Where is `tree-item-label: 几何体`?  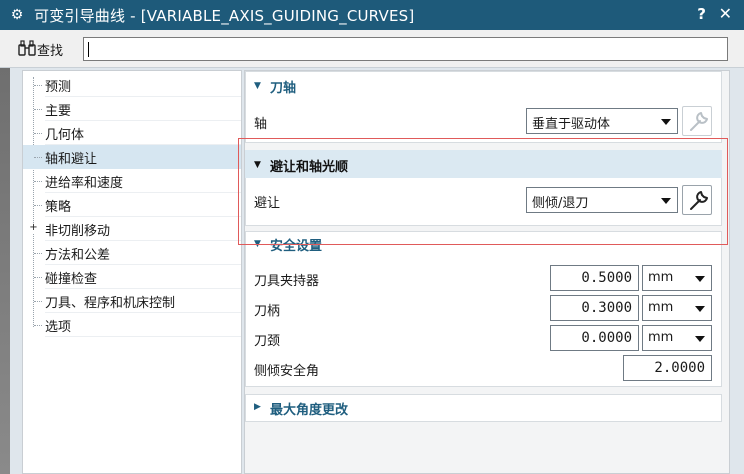 tree-item-label: 几何体 is located at coordinates (65, 135).